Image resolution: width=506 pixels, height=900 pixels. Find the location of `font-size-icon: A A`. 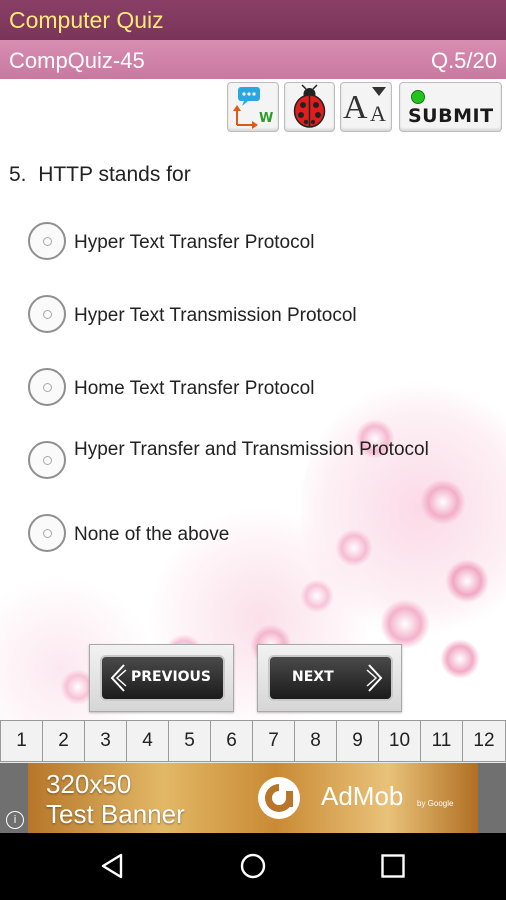

font-size-icon: A A is located at coordinates (366, 107).